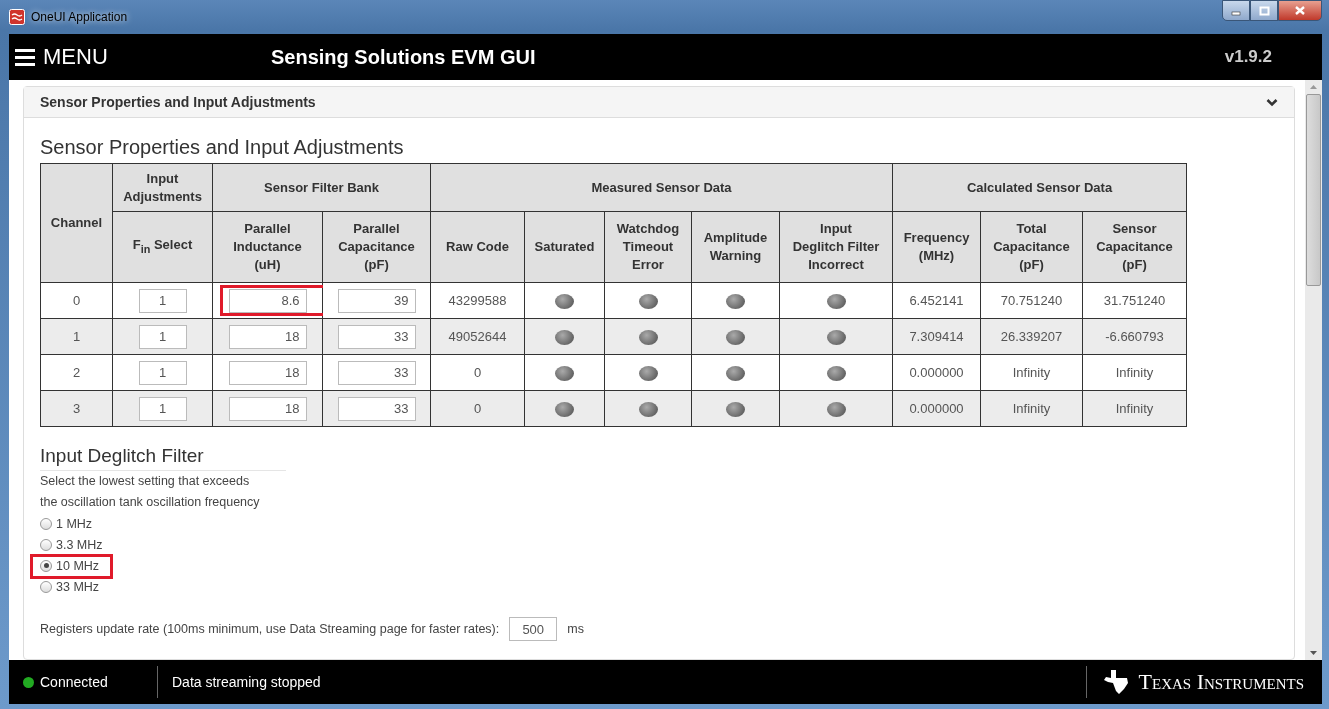  What do you see at coordinates (648, 247) in the screenshot?
I see `column-header: Watchdog Timeout Error` at bounding box center [648, 247].